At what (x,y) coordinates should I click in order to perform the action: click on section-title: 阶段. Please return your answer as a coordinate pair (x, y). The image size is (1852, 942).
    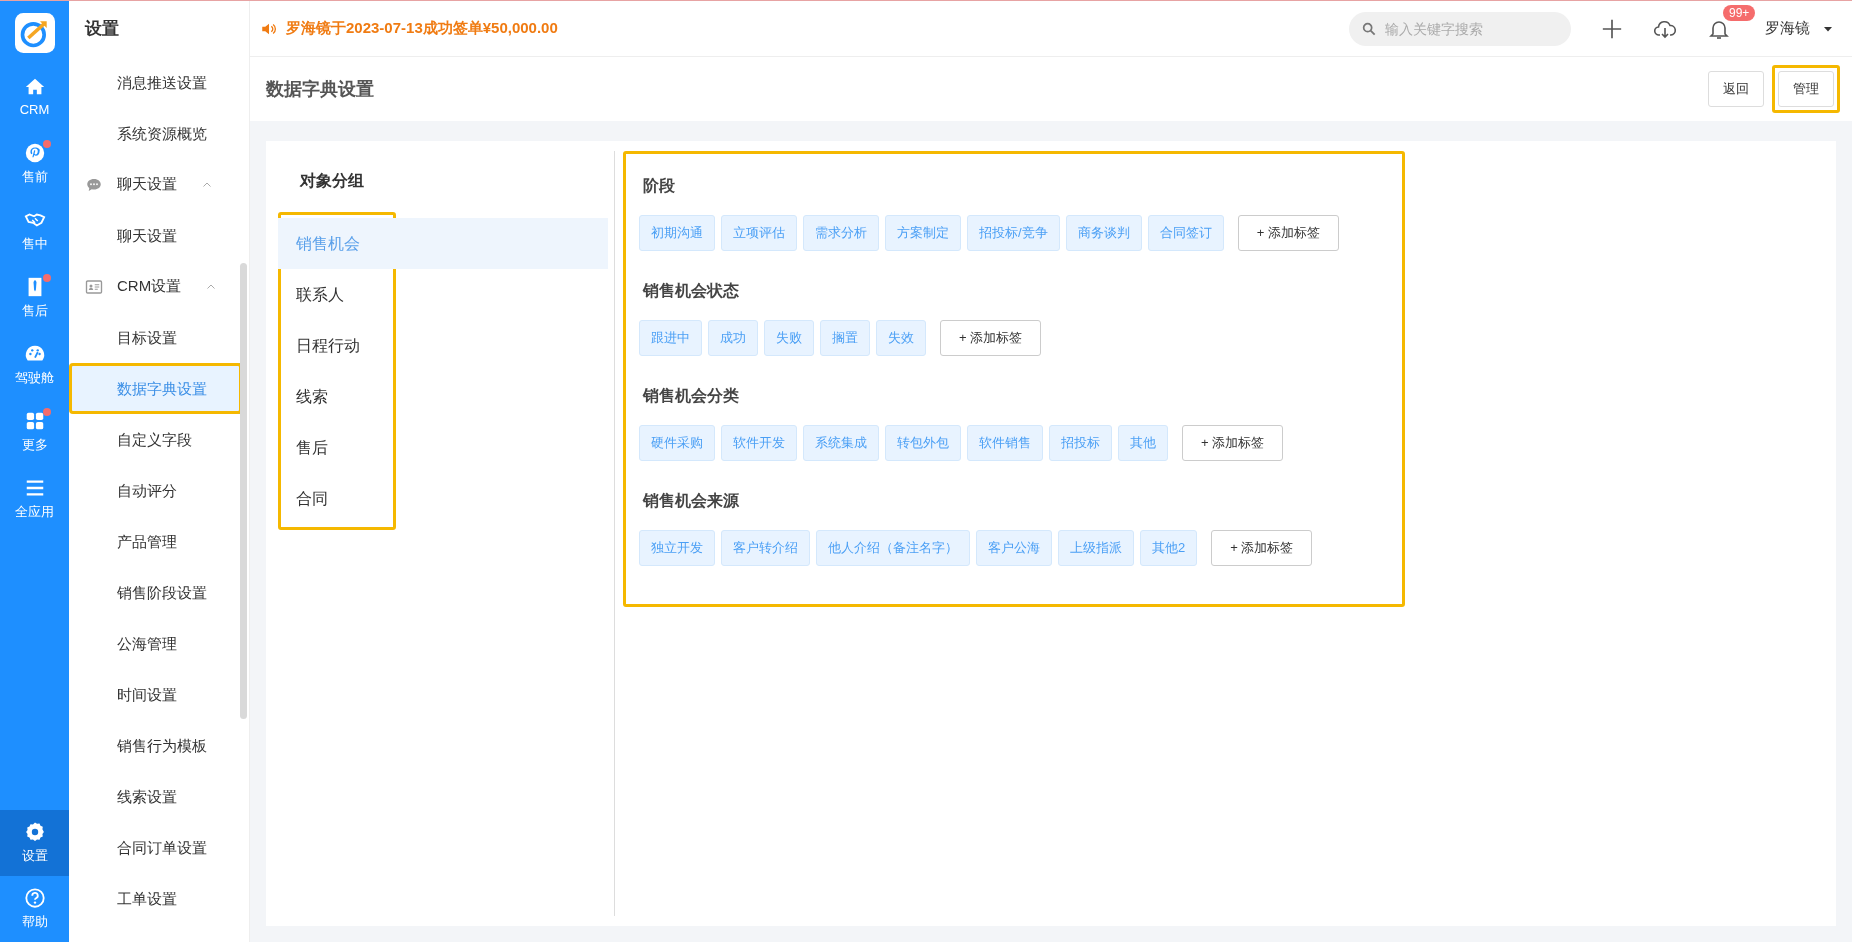
    Looking at the image, I should click on (659, 186).